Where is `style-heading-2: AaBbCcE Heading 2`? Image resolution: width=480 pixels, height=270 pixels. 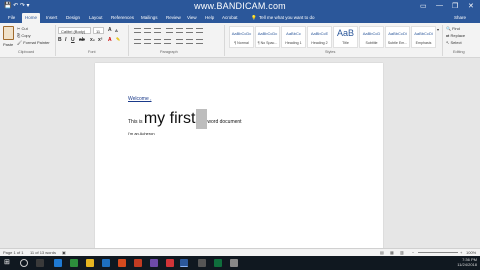 style-heading-2: AaBbCcE Heading 2 is located at coordinates (319, 37).